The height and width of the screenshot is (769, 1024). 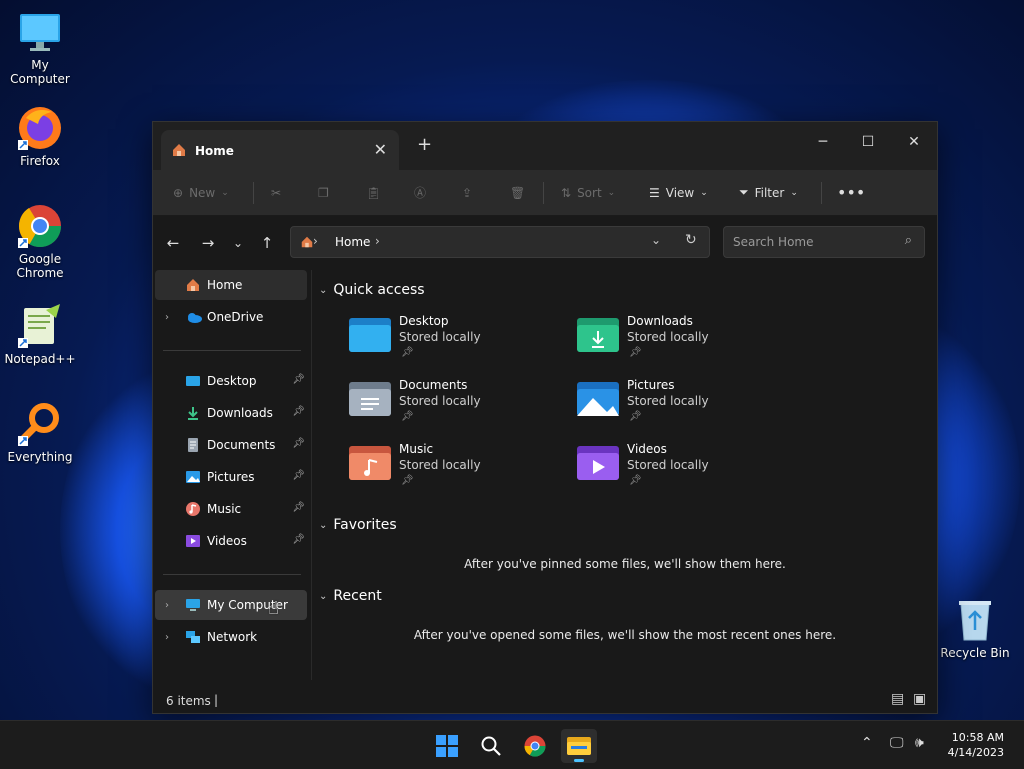 What do you see at coordinates (373, 192) in the screenshot?
I see `paste-button: 📋︎` at bounding box center [373, 192].